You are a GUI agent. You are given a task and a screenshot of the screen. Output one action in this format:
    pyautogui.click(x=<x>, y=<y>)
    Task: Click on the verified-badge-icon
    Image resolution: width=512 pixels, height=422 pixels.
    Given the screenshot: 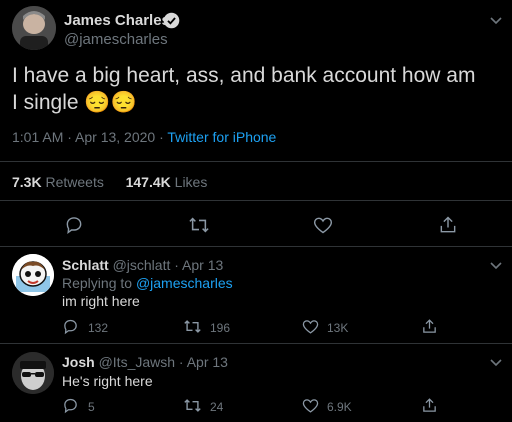 What is the action you would take?
    pyautogui.click(x=171, y=20)
    